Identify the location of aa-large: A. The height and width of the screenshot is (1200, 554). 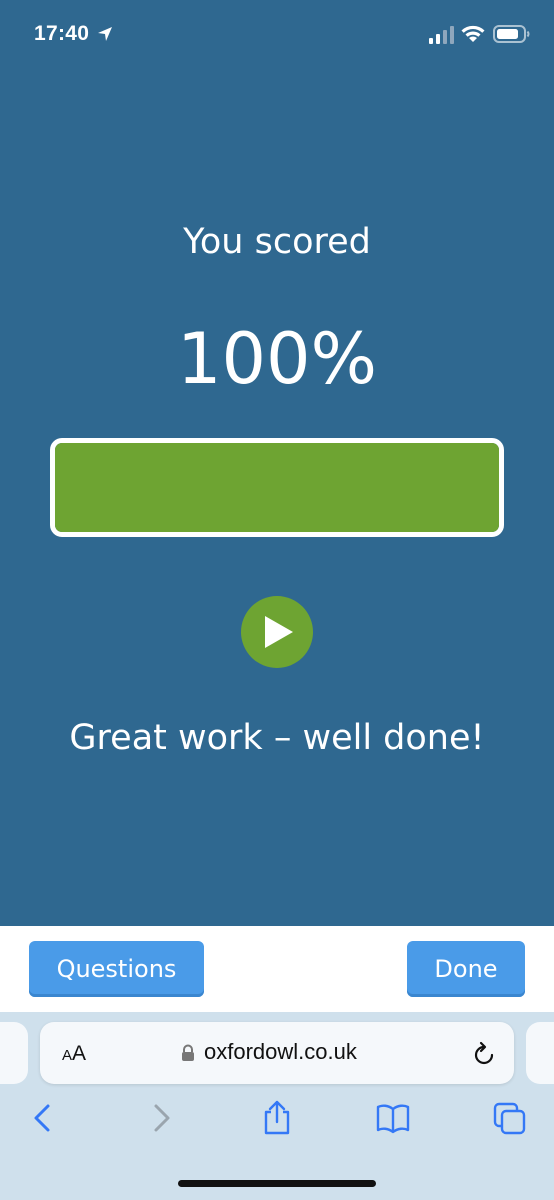
(79, 1053).